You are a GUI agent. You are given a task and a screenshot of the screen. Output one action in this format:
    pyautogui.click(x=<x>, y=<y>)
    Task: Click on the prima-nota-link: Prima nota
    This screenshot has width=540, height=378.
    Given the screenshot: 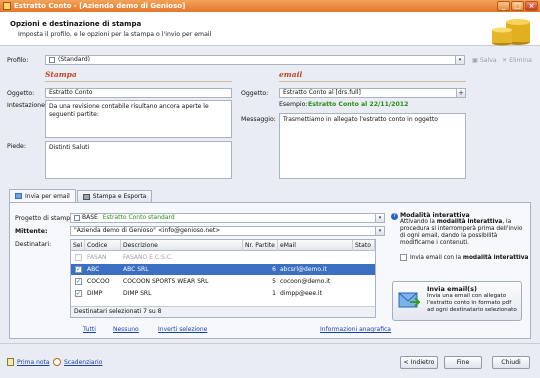 What is the action you would take?
    pyautogui.click(x=33, y=362)
    